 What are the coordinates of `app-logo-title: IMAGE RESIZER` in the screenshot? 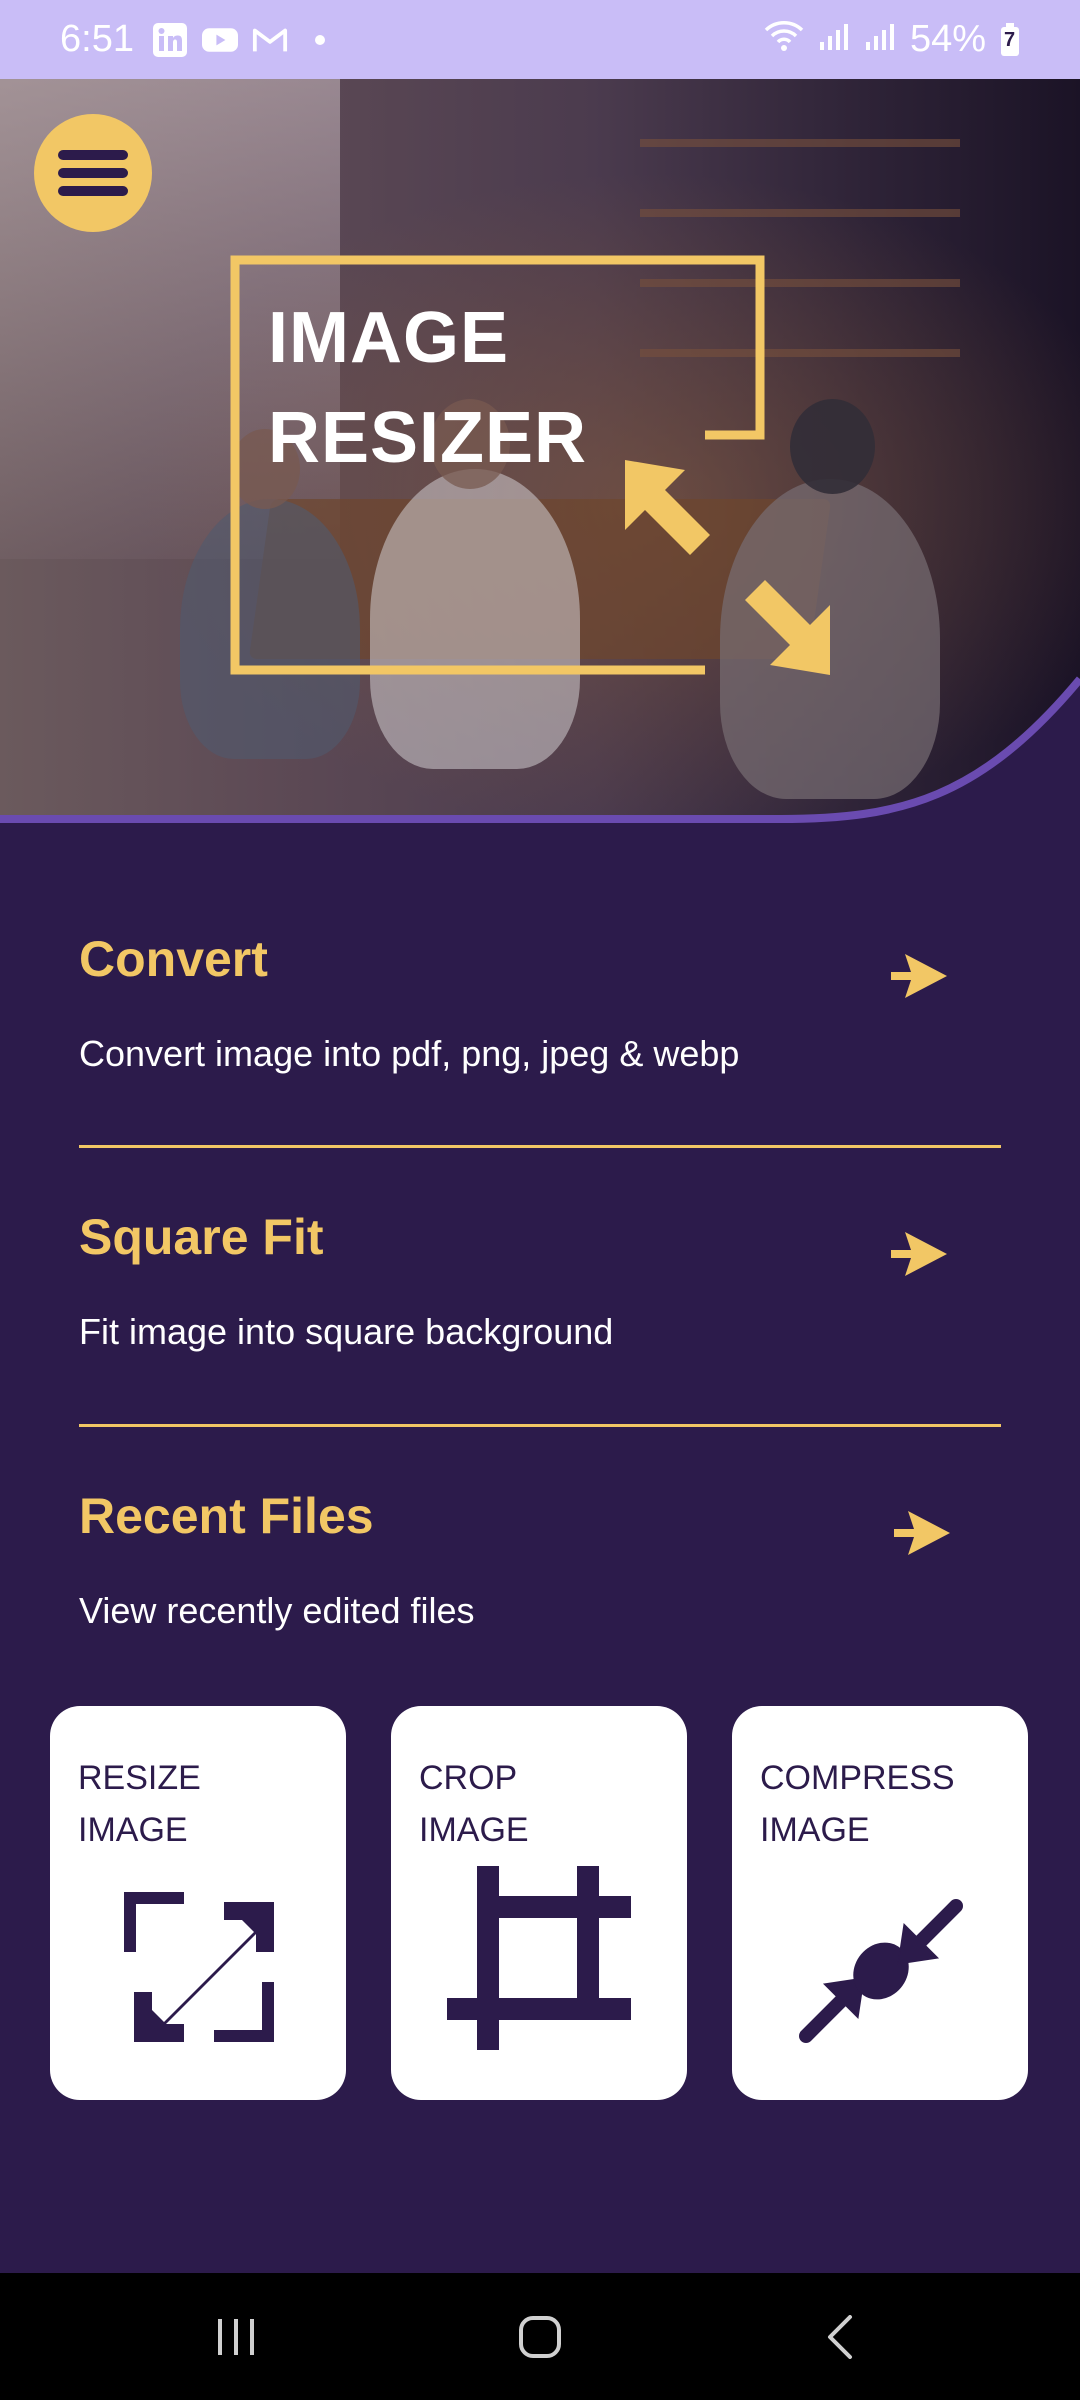 It's located at (427, 388).